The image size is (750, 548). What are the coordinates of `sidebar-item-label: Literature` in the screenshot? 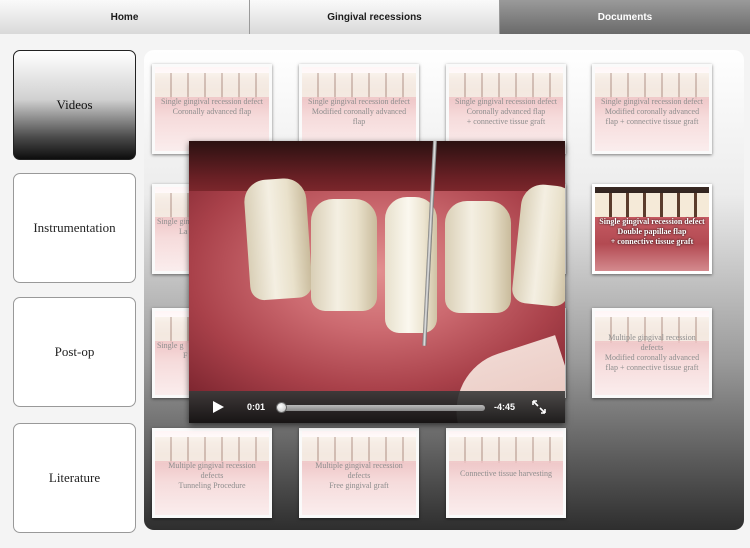 It's located at (74, 477).